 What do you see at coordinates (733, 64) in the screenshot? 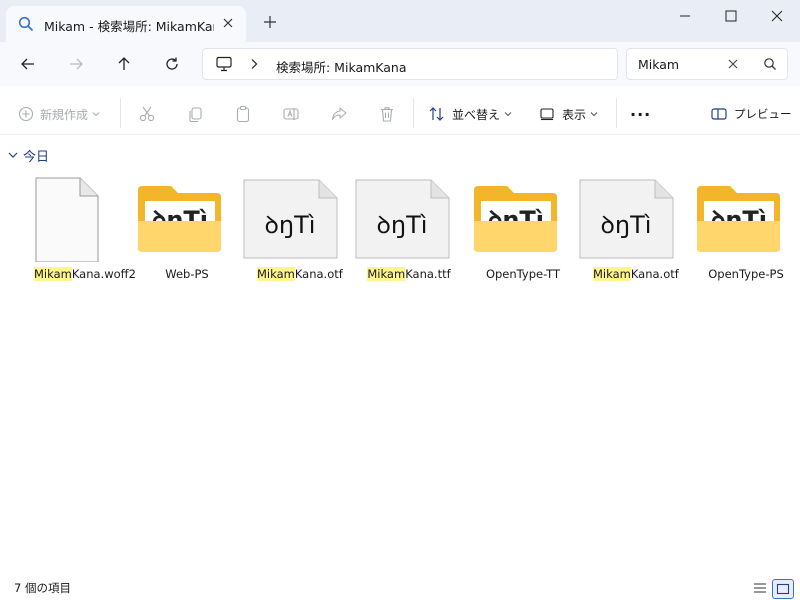
I see `clear-search-icon` at bounding box center [733, 64].